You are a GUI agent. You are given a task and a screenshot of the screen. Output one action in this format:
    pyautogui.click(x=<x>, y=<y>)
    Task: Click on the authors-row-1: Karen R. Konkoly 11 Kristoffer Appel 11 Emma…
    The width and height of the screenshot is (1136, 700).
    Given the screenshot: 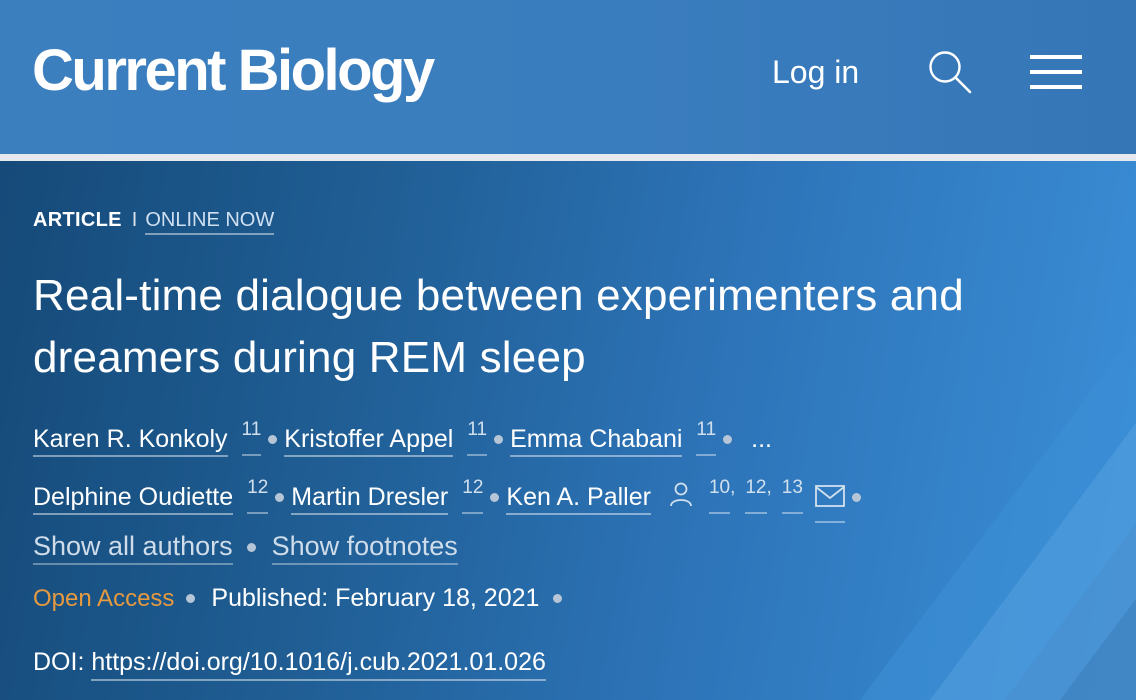 What is the action you would take?
    pyautogui.click(x=402, y=435)
    